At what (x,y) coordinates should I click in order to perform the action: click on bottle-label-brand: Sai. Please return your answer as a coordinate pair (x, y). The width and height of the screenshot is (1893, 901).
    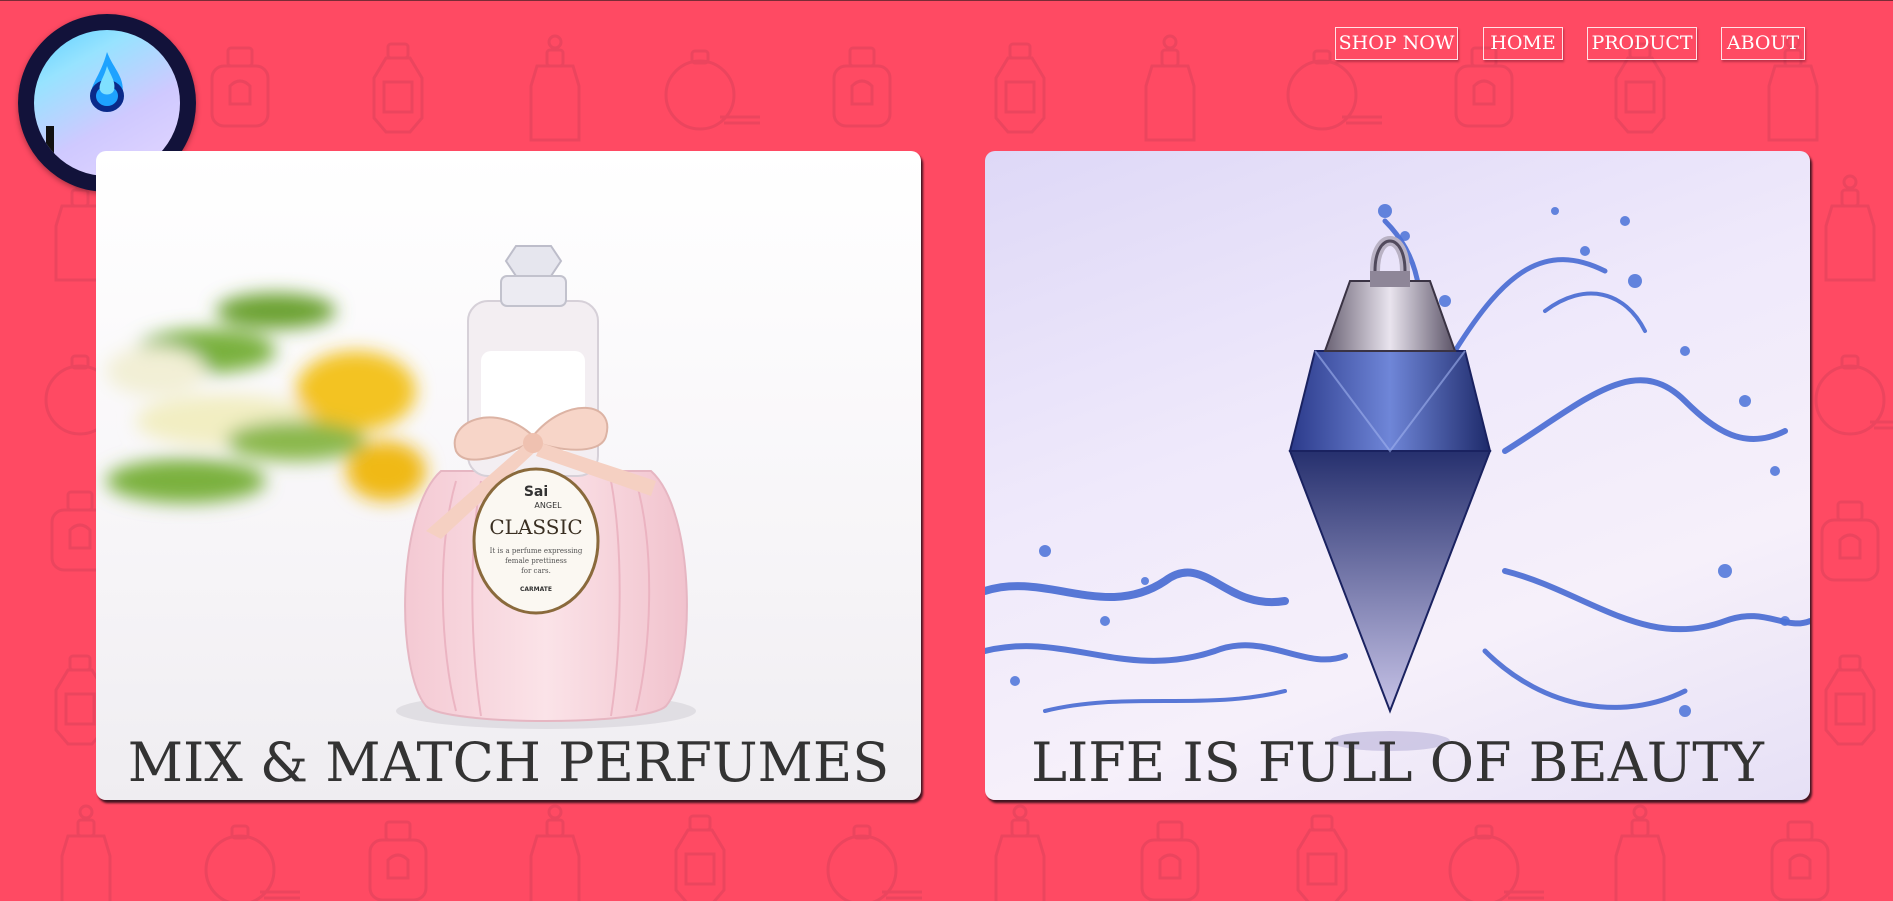
    Looking at the image, I should click on (536, 492).